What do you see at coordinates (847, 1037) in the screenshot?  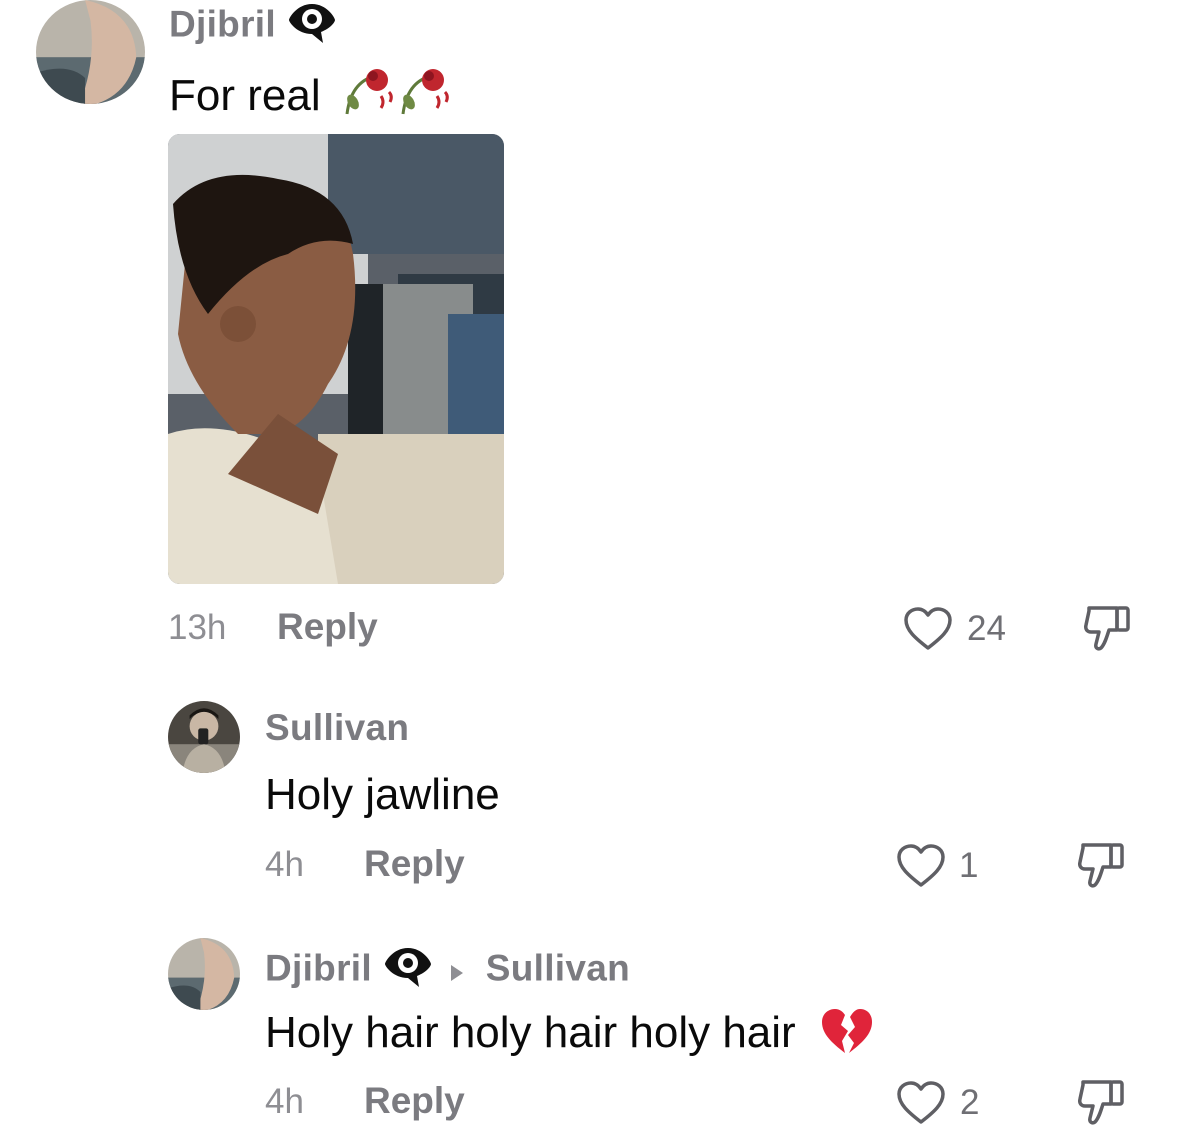 I see `broken-heart-emoji-icon` at bounding box center [847, 1037].